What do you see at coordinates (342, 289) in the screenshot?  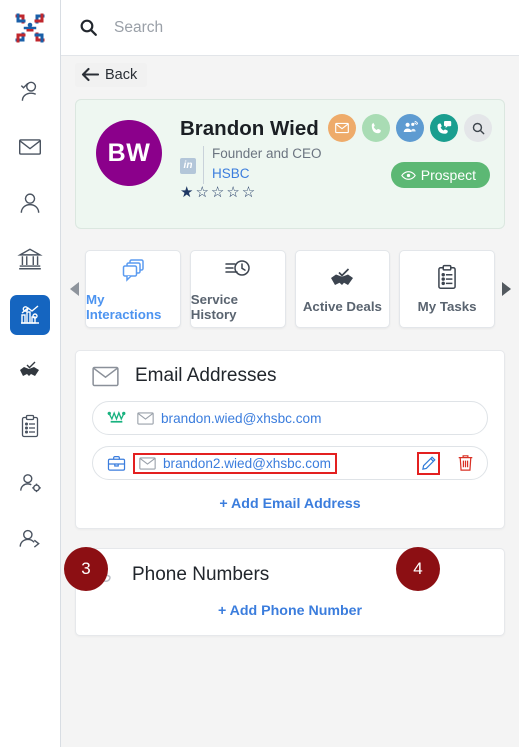 I see `tab-active-deals: Active Deals` at bounding box center [342, 289].